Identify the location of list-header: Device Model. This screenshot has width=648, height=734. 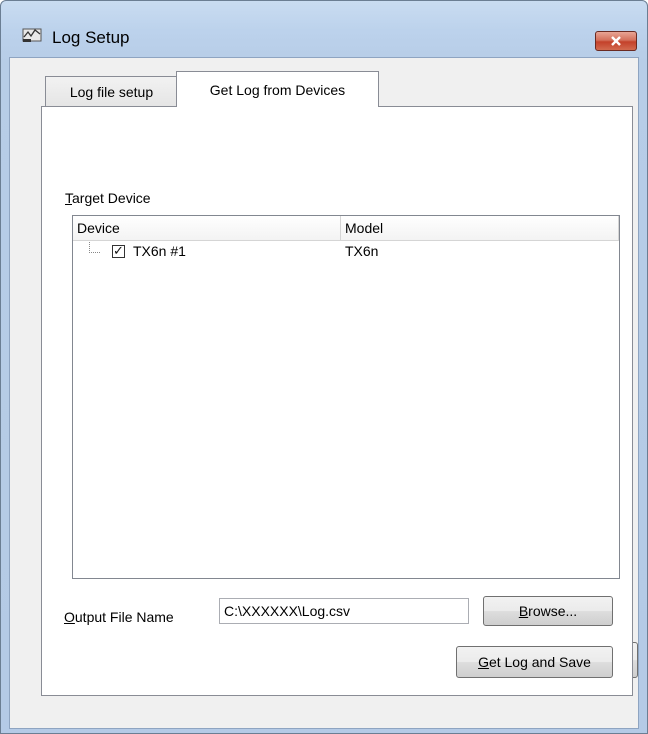
(346, 228).